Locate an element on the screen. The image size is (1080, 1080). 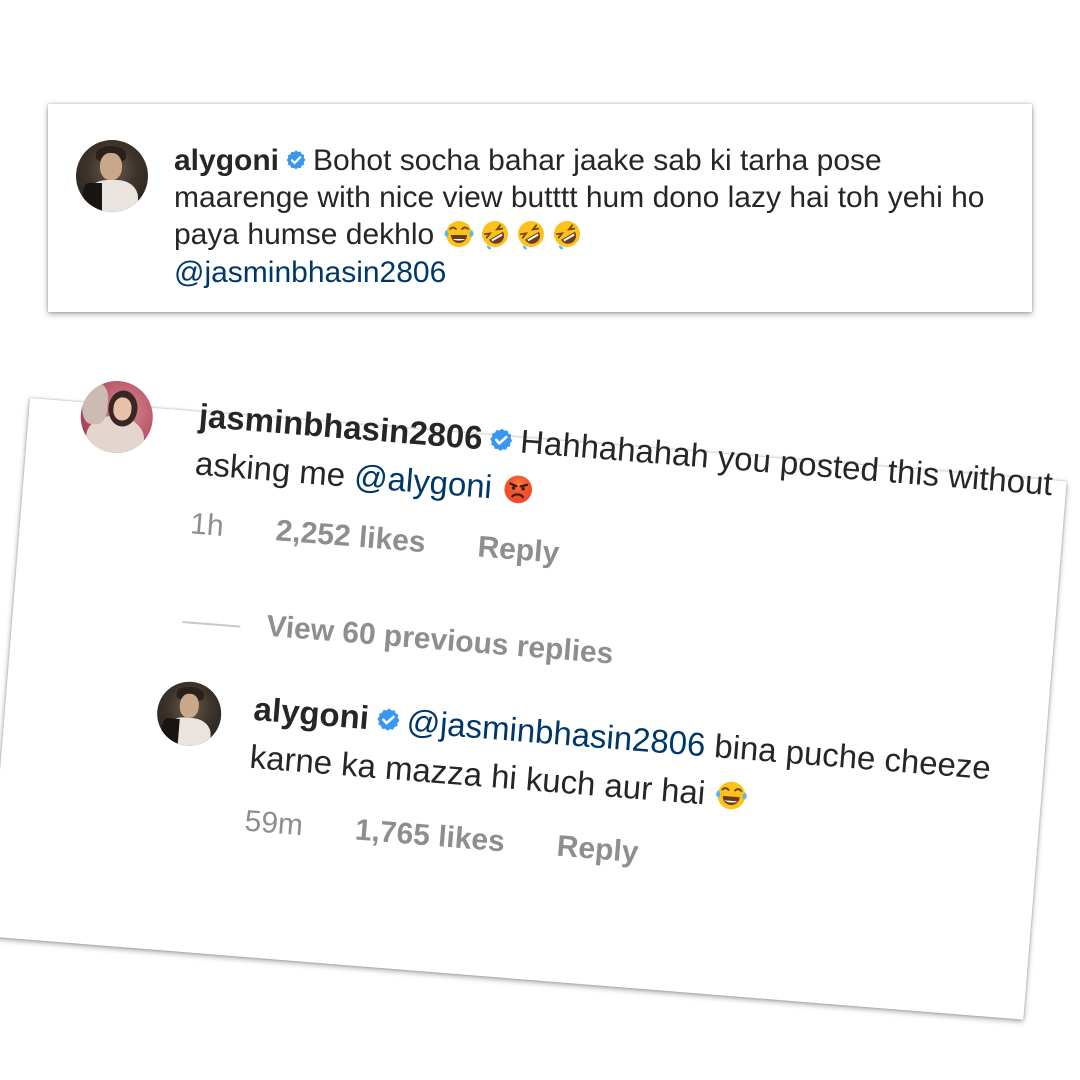
comment-timestamp: 1h is located at coordinates (207, 525).